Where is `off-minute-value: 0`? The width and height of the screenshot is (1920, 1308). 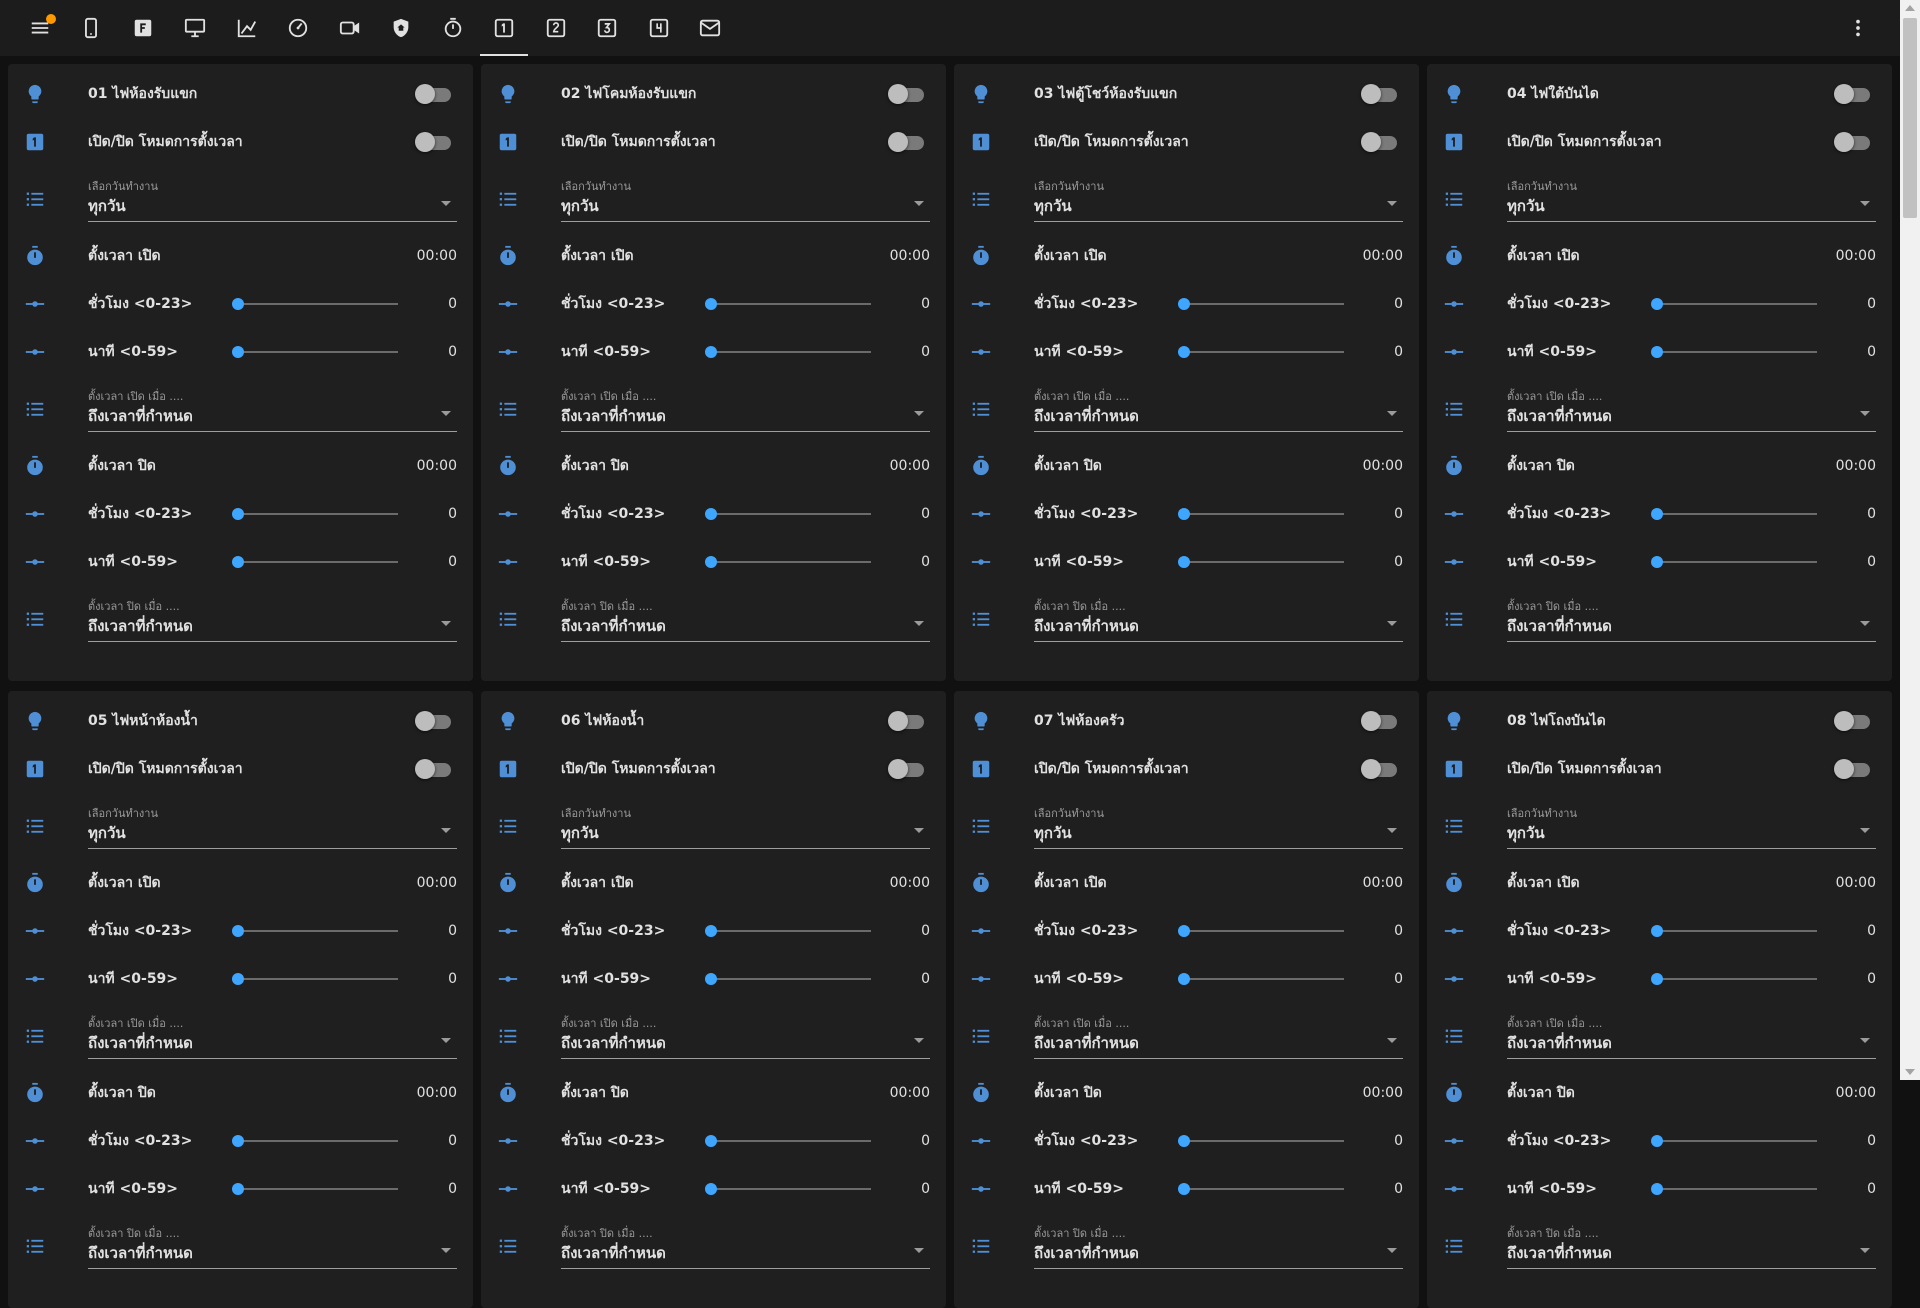 off-minute-value: 0 is located at coordinates (1871, 562).